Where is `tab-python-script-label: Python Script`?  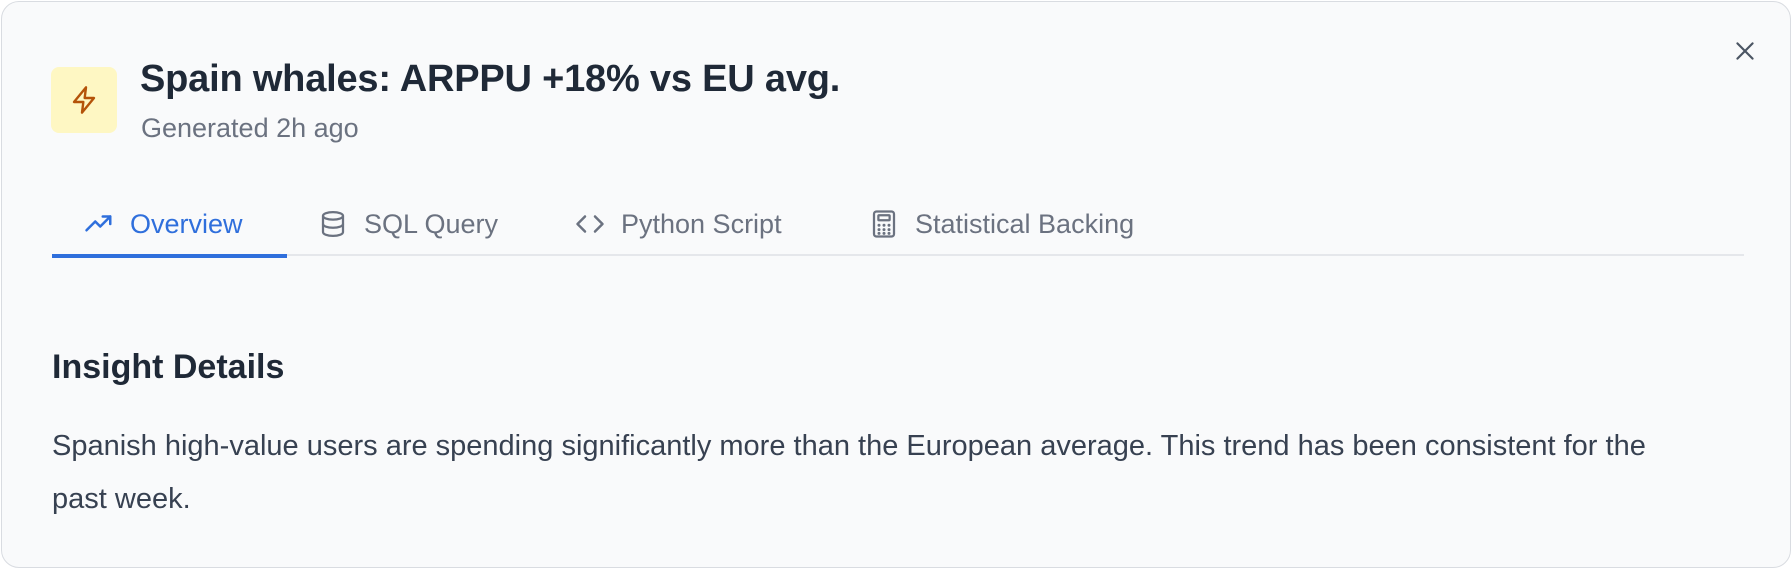 tab-python-script-label: Python Script is located at coordinates (701, 223).